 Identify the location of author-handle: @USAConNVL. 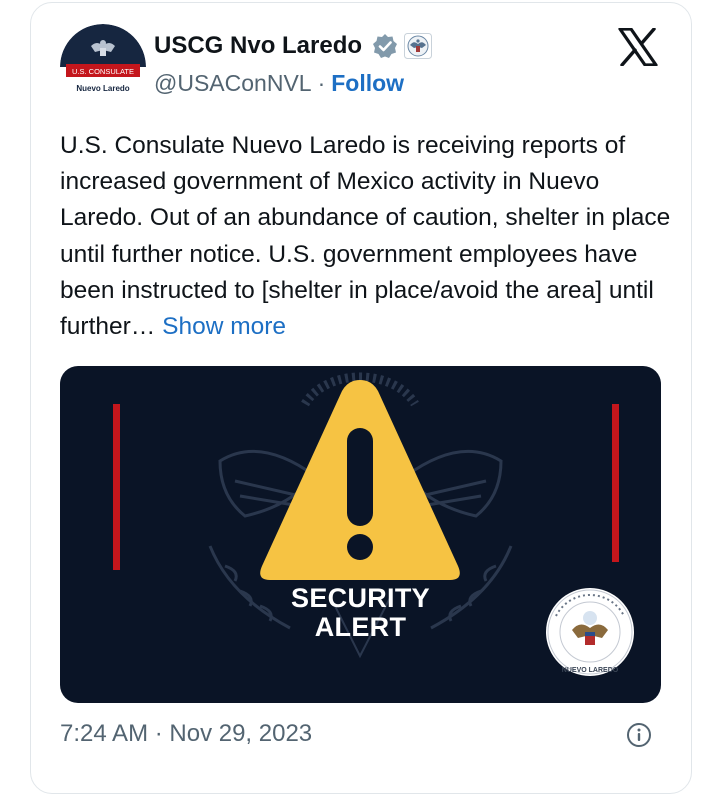
(233, 83).